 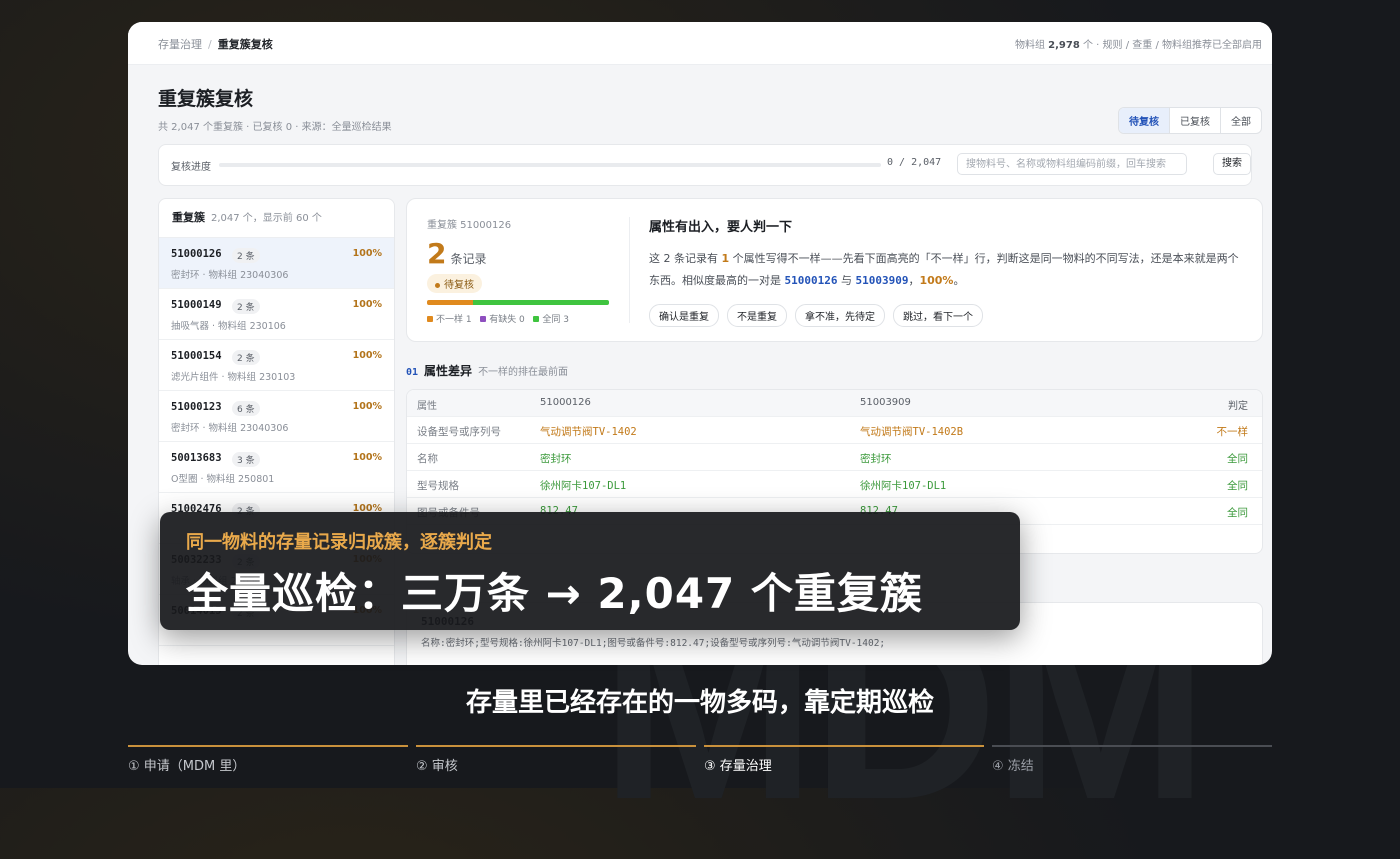 I want to click on cluster-item-subtitle: 抽吸气器 · 物料组 230106, so click(x=228, y=326).